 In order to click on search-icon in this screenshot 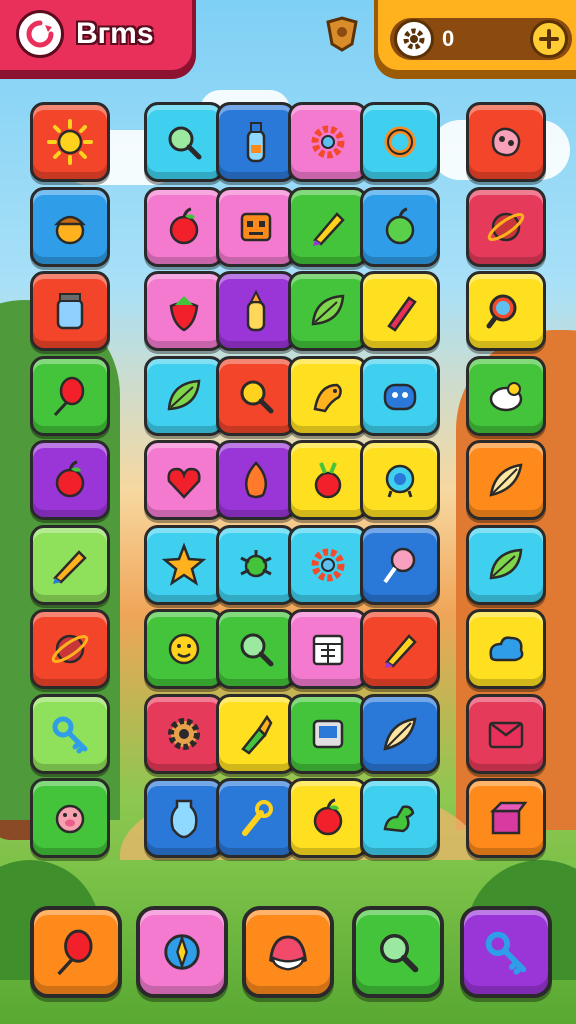, I will do `click(257, 397)`.